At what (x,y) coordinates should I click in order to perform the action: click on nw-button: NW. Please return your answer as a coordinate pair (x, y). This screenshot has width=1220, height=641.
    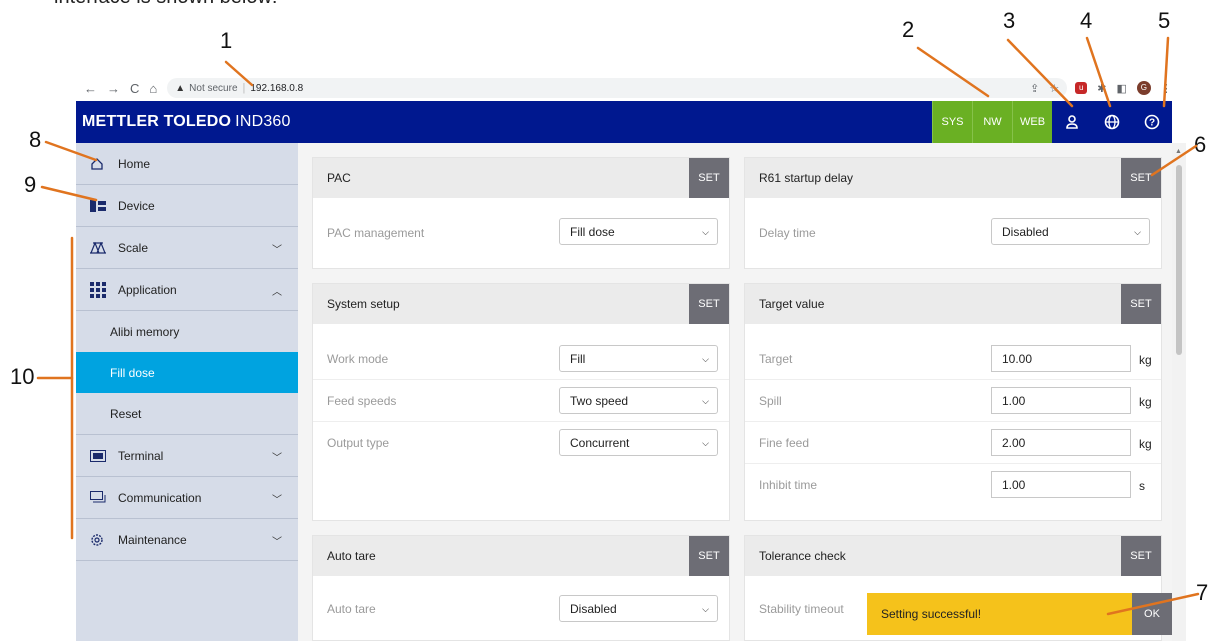
    Looking at the image, I should click on (992, 122).